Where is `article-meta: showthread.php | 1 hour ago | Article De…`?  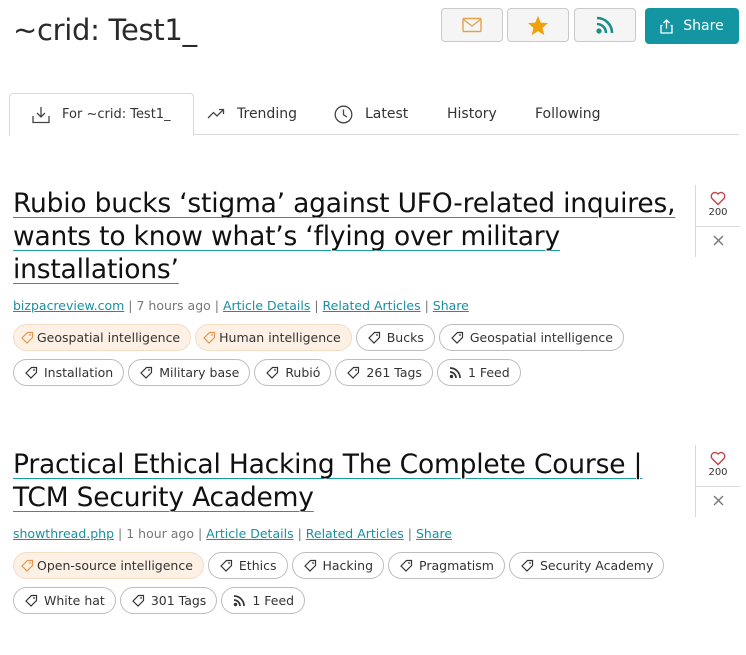
article-meta: showthread.php | 1 hour ago | Article De… is located at coordinates (233, 533).